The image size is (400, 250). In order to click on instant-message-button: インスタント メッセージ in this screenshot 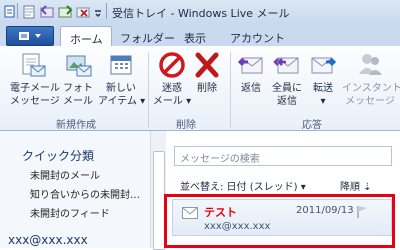, I will do `click(371, 82)`.